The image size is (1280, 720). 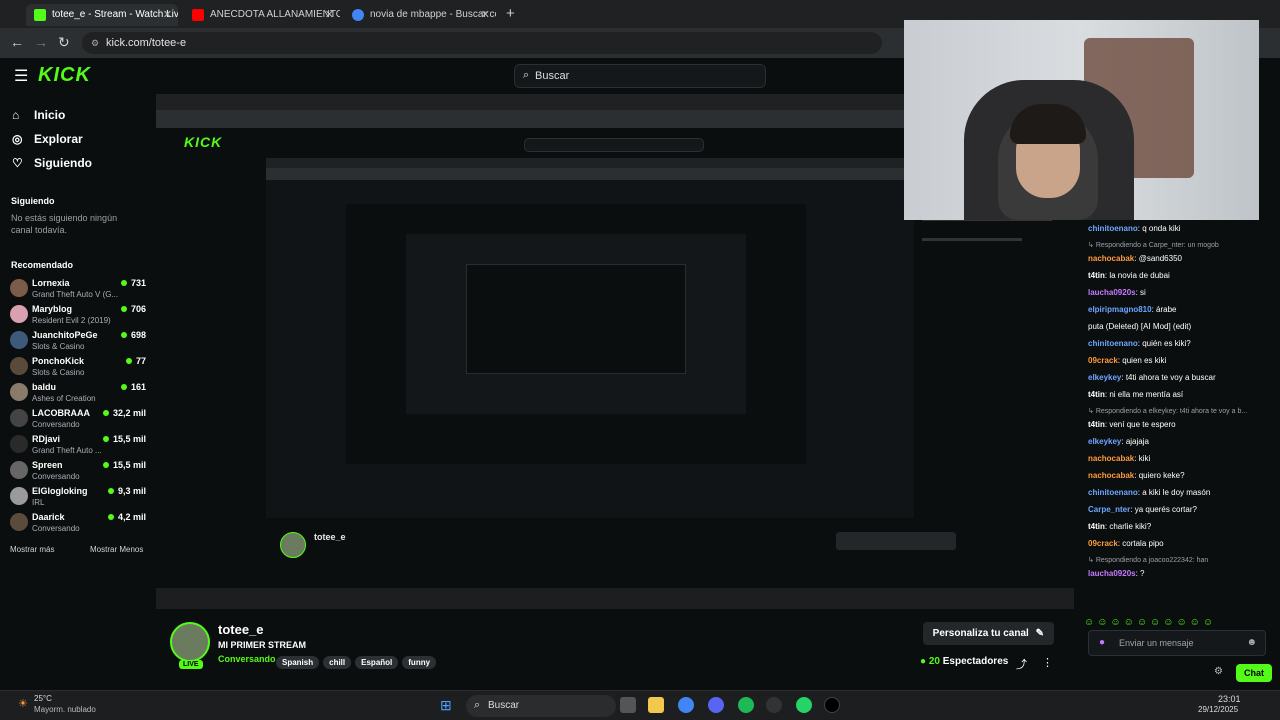 I want to click on recommended-channel: Lornexia Grand Theft Auto V (G... 731, so click(x=78, y=290).